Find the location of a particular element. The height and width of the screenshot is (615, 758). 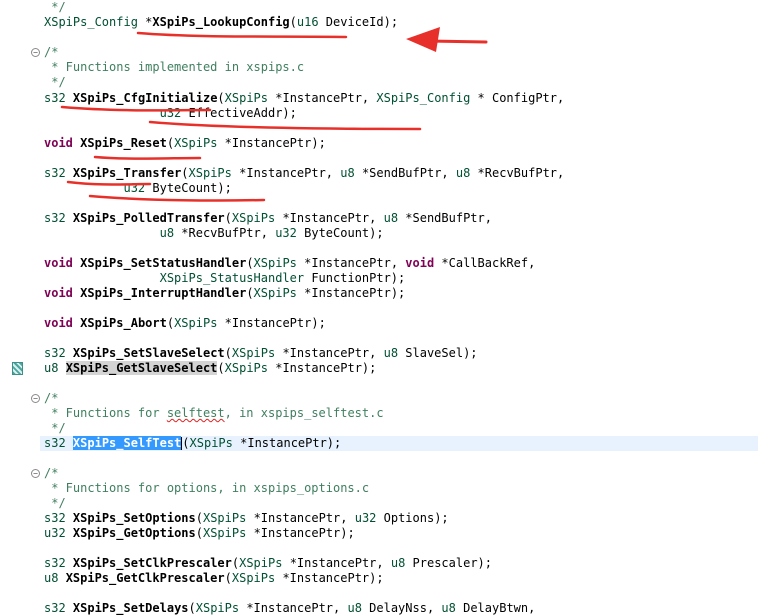

code-line: u8 *RecvBufPtr, u32 ByteCount); is located at coordinates (214, 233).